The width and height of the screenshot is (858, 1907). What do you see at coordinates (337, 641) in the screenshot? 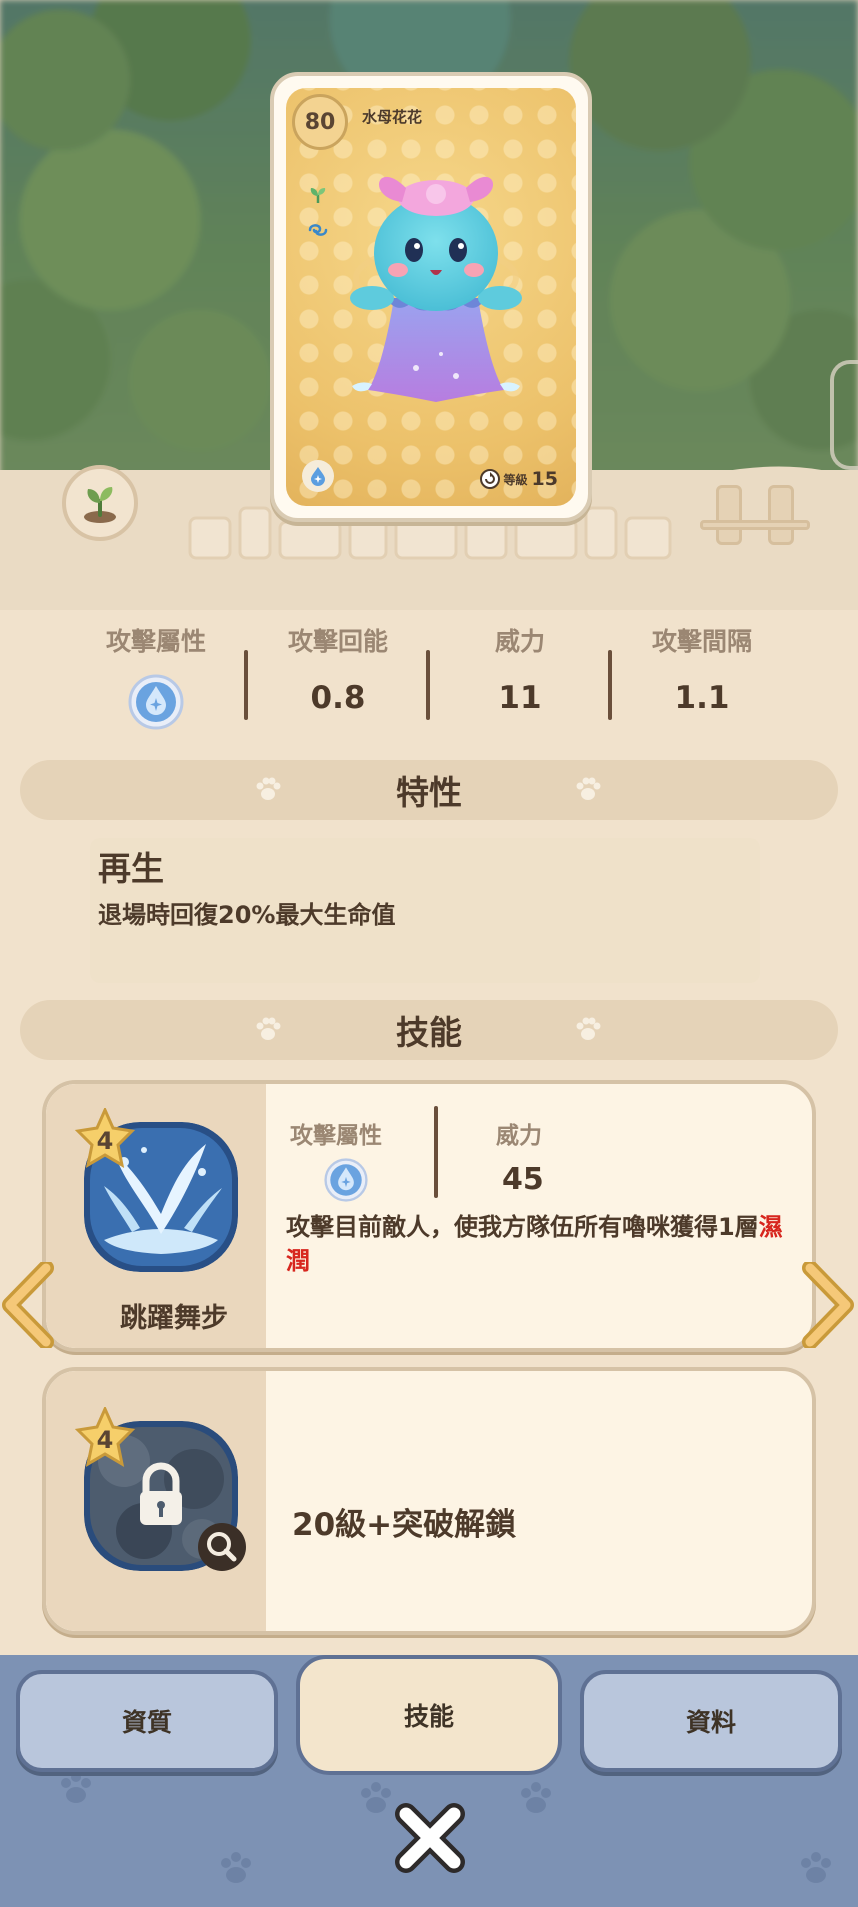
I see `stat-label: 攻擊回能` at bounding box center [337, 641].